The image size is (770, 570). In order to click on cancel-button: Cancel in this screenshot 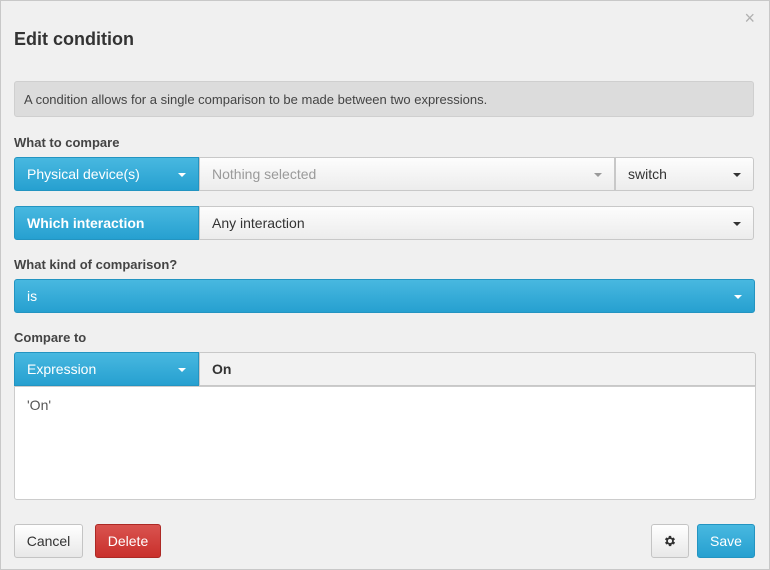, I will do `click(48, 541)`.